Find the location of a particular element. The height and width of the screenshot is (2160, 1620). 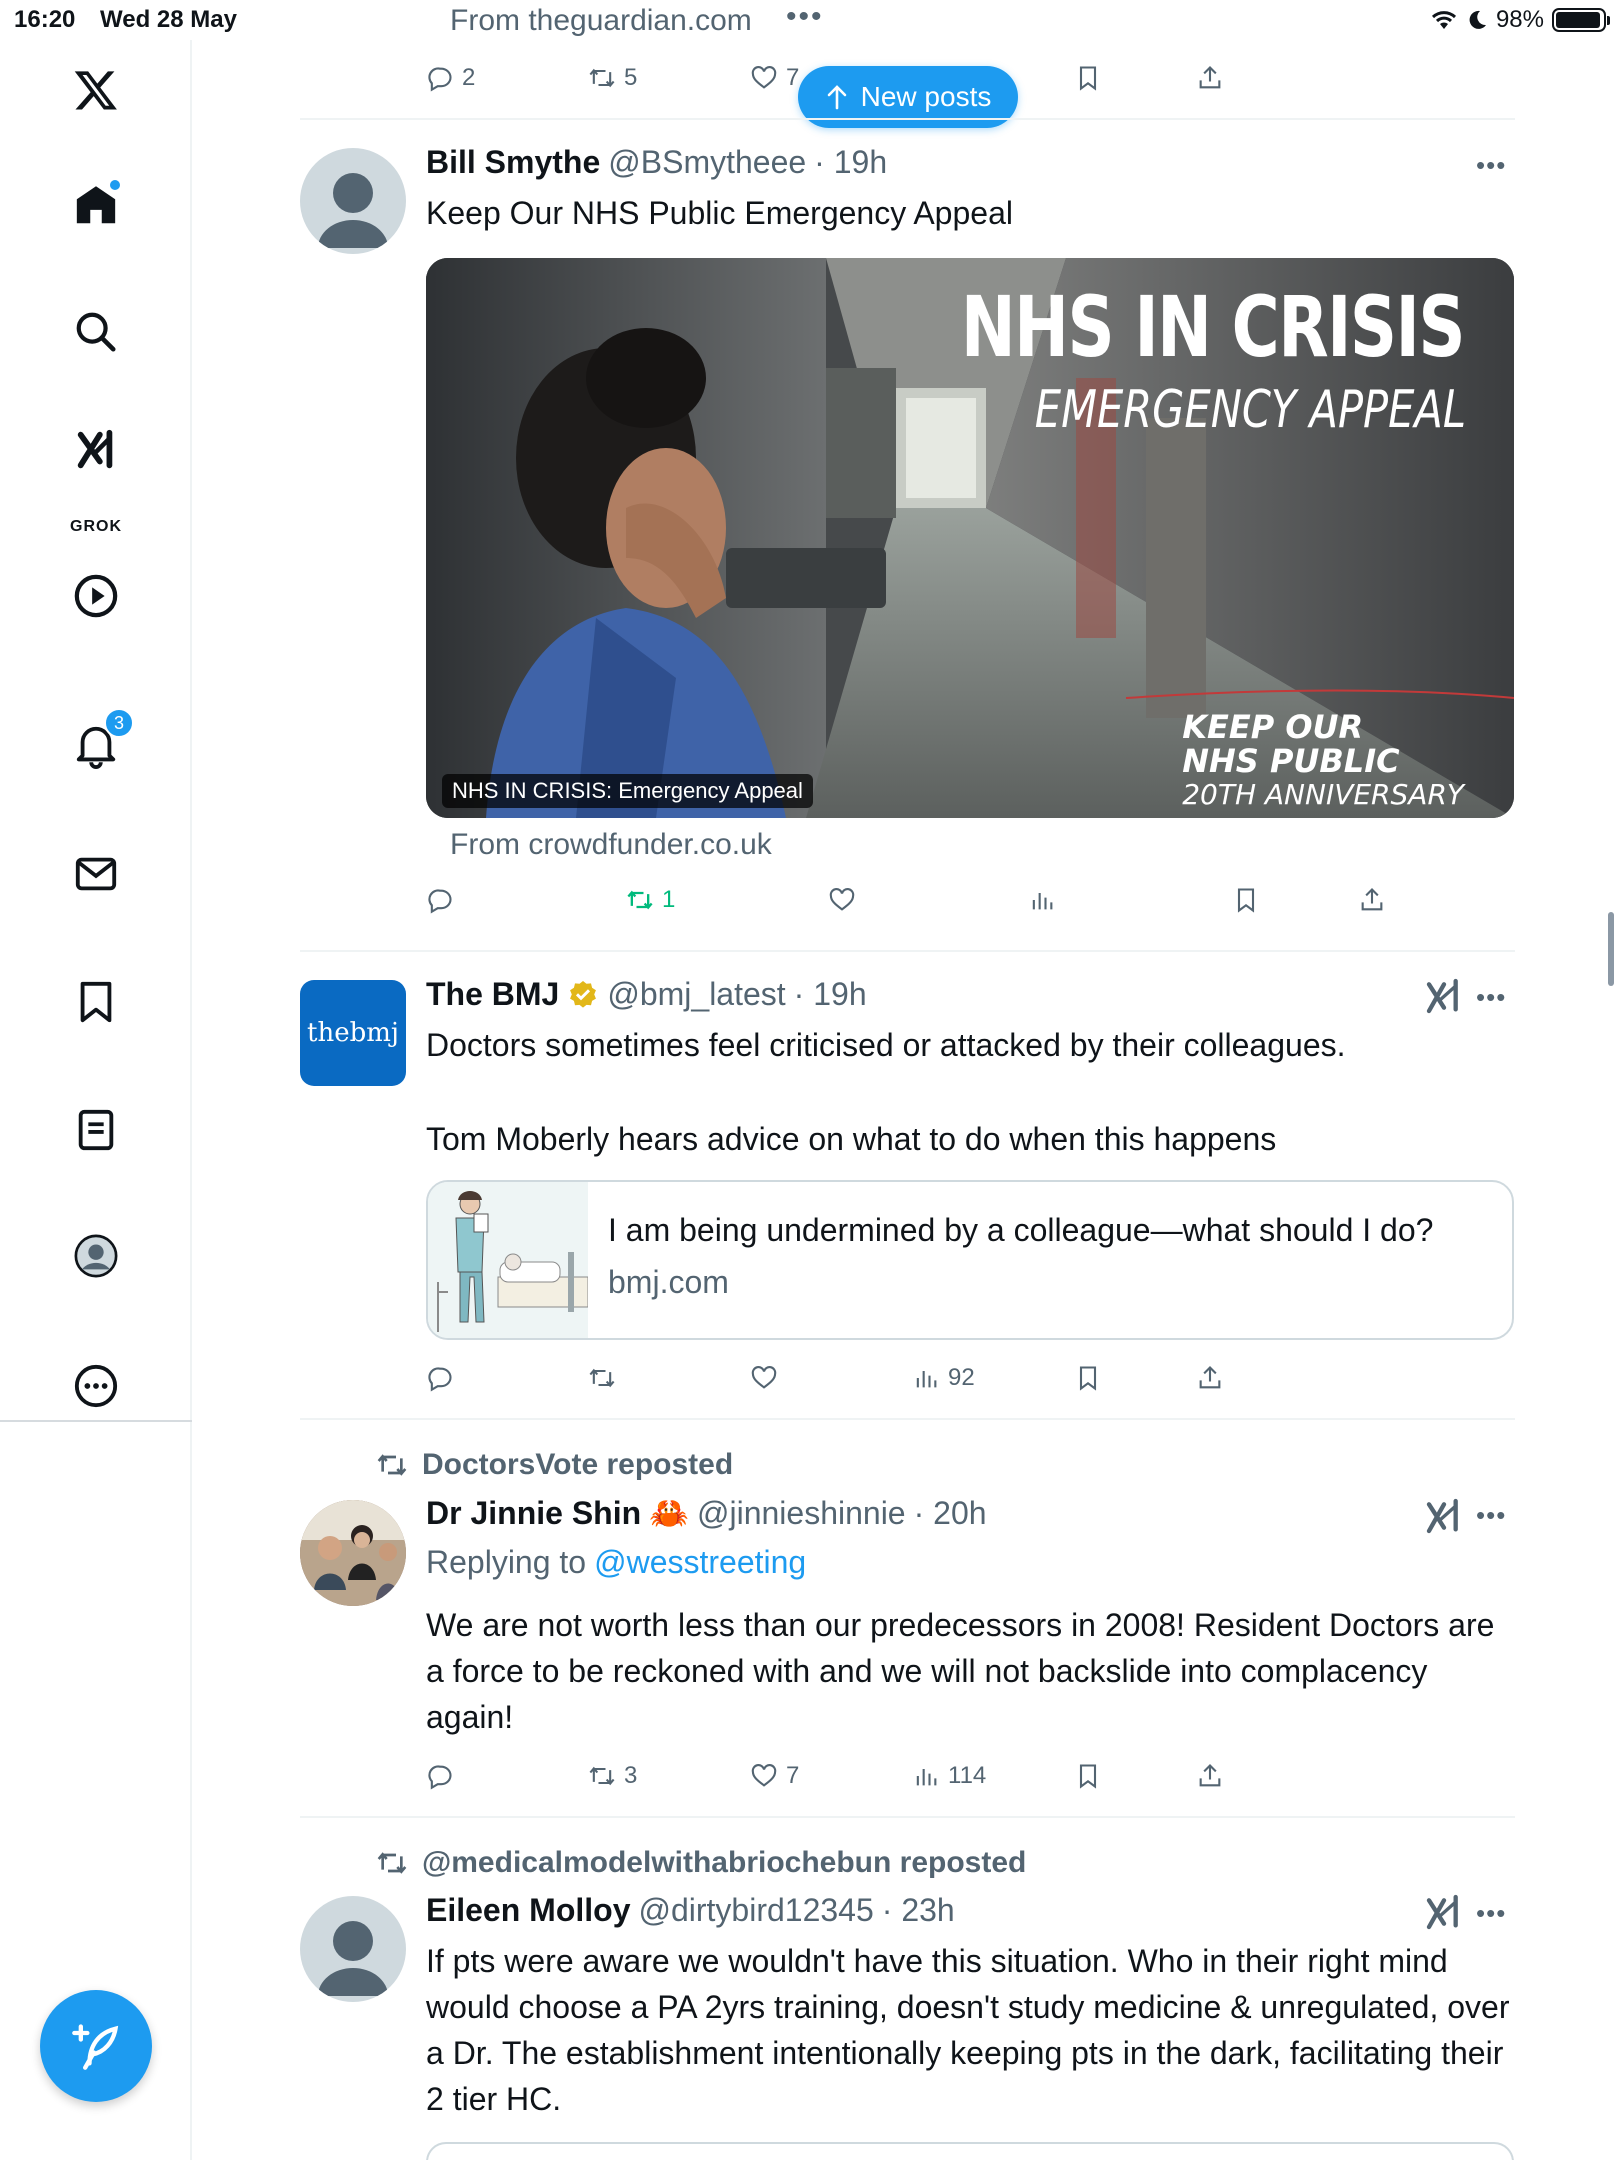

repost-button: 1 is located at coordinates (650, 900).